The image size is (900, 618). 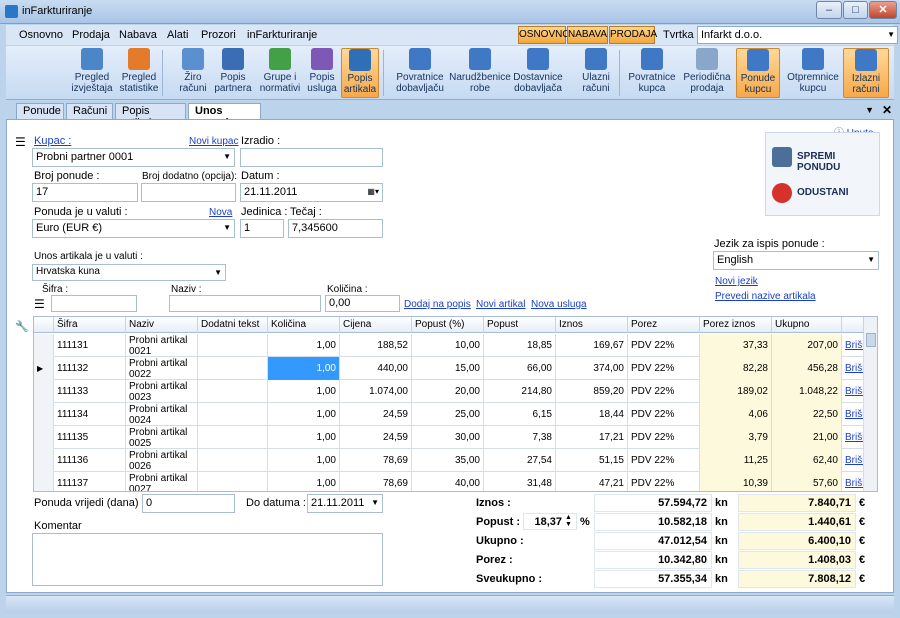 I want to click on izradio-input, so click(x=311, y=157).